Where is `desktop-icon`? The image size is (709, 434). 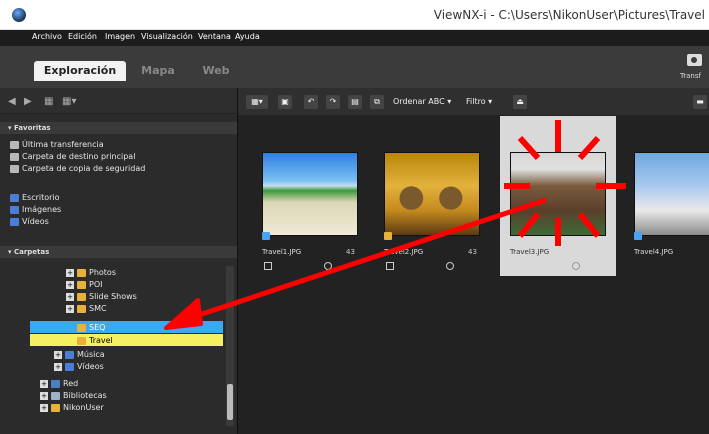
desktop-icon is located at coordinates (14, 197).